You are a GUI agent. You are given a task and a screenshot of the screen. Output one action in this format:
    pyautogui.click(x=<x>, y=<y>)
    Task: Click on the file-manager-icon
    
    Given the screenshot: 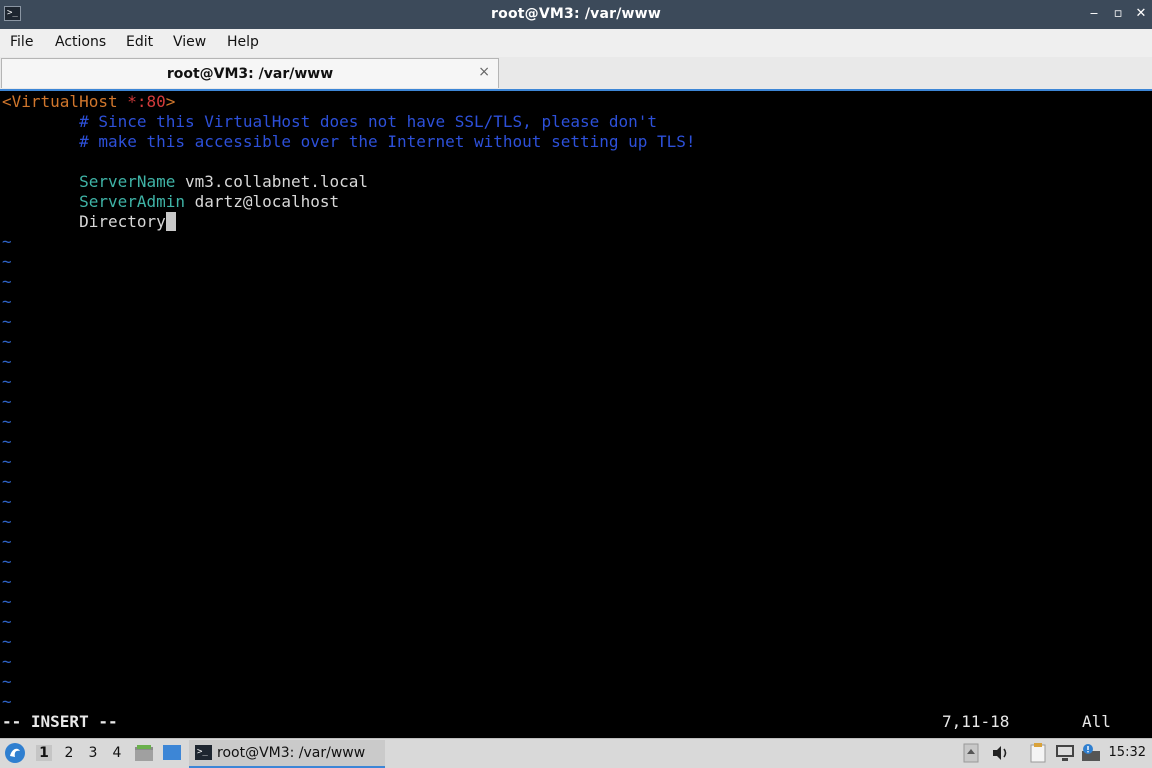 What is the action you would take?
    pyautogui.click(x=144, y=755)
    